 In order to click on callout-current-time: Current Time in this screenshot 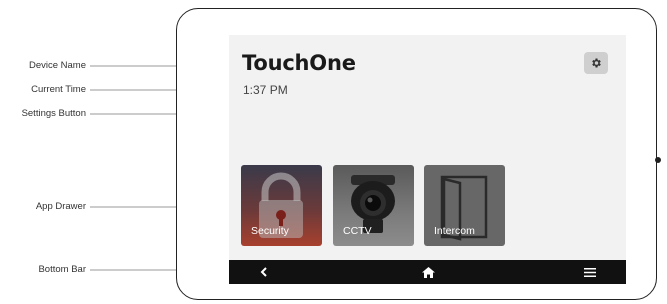, I will do `click(58, 89)`.